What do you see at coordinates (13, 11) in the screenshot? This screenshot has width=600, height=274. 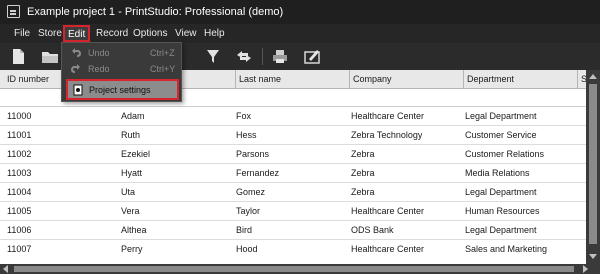 I see `app-icon` at bounding box center [13, 11].